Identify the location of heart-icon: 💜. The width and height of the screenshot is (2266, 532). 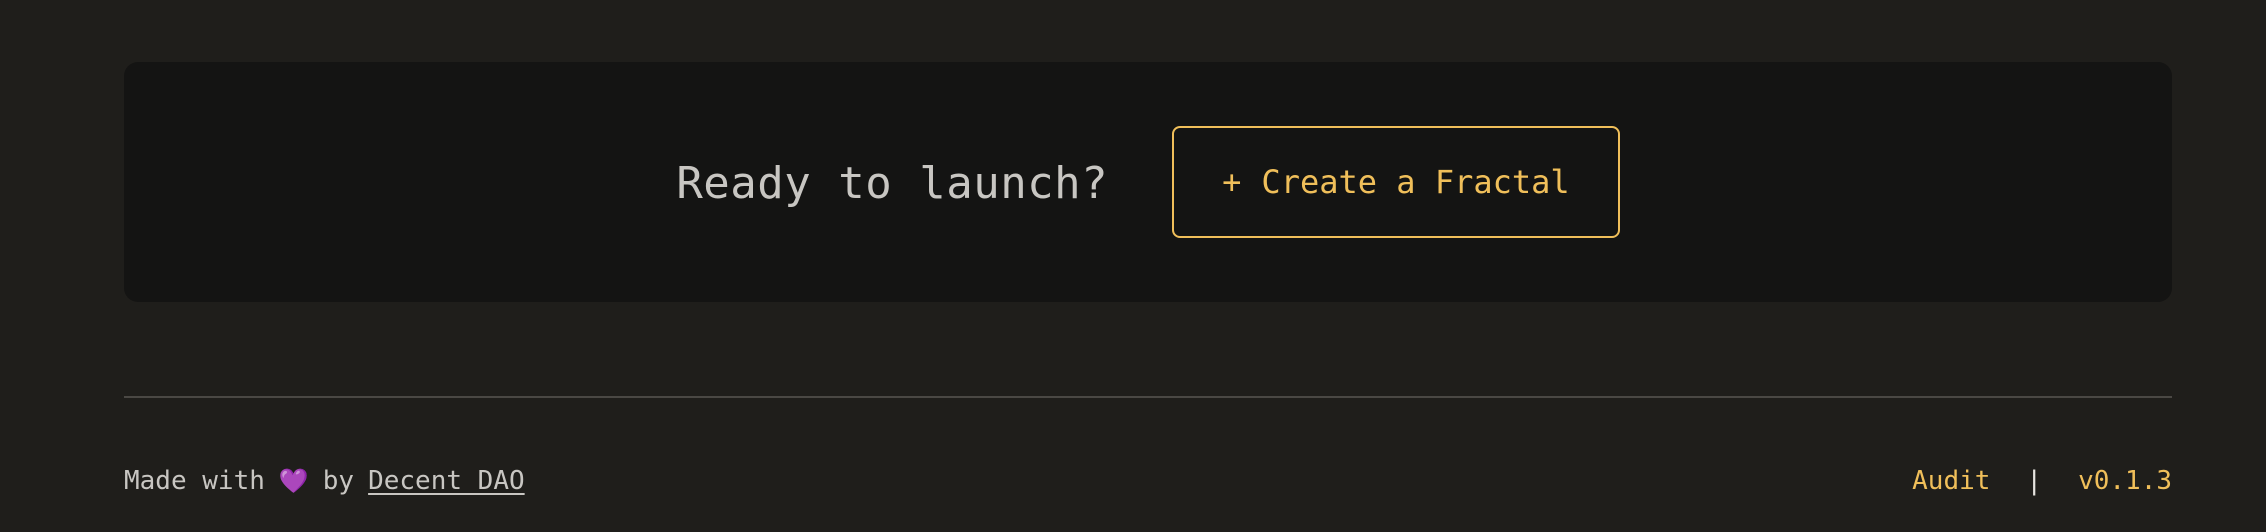
(293, 481).